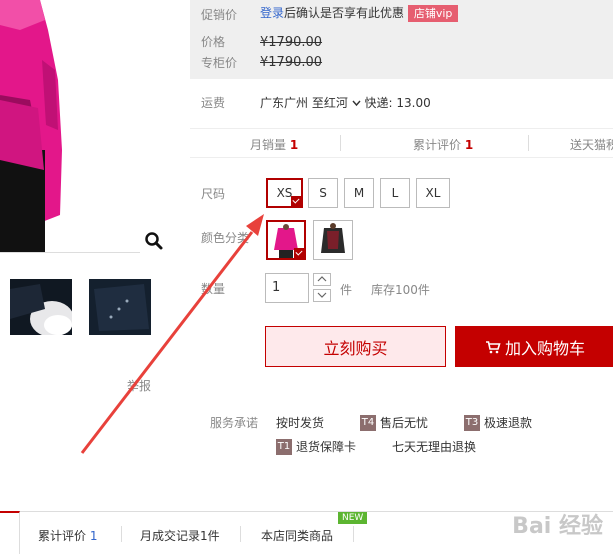 The width and height of the screenshot is (613, 554). I want to click on tab-description, so click(10, 532).